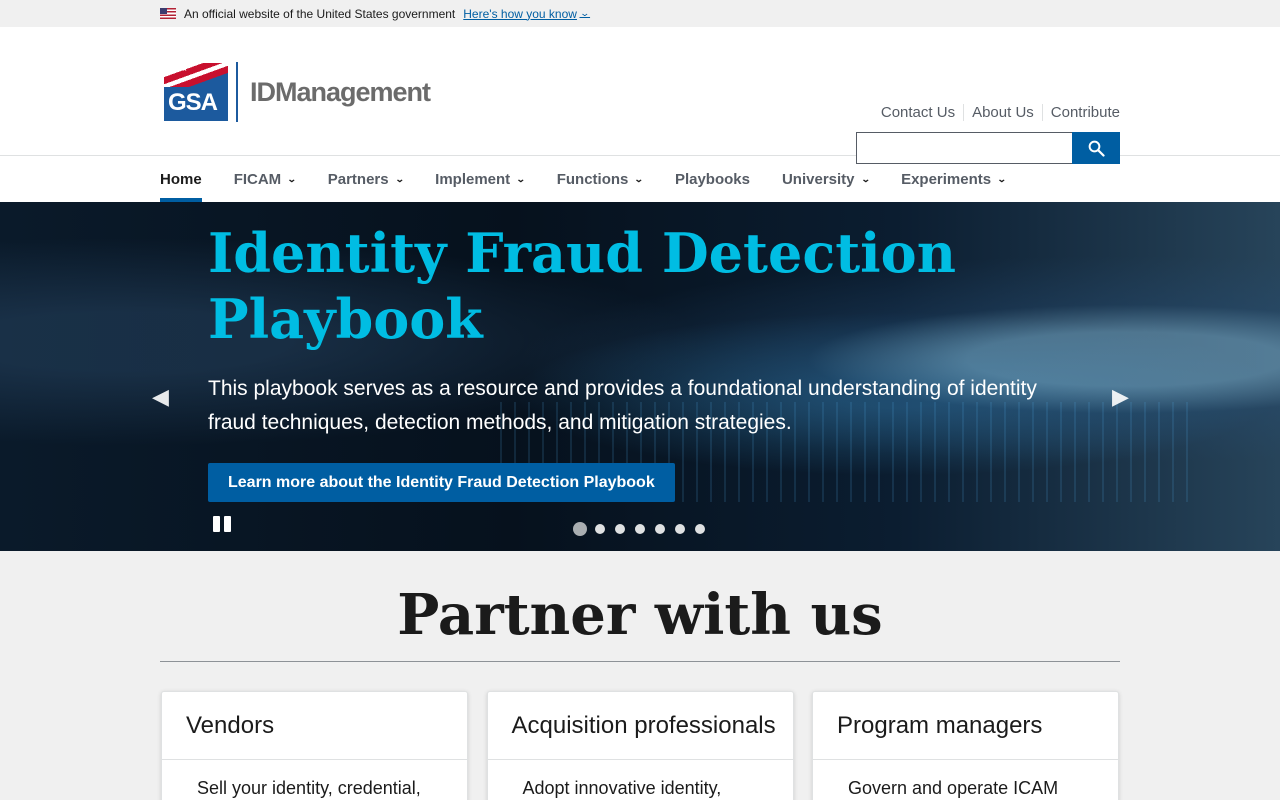 Image resolution: width=1280 pixels, height=800 pixels. I want to click on card-title: Program managers, so click(965, 726).